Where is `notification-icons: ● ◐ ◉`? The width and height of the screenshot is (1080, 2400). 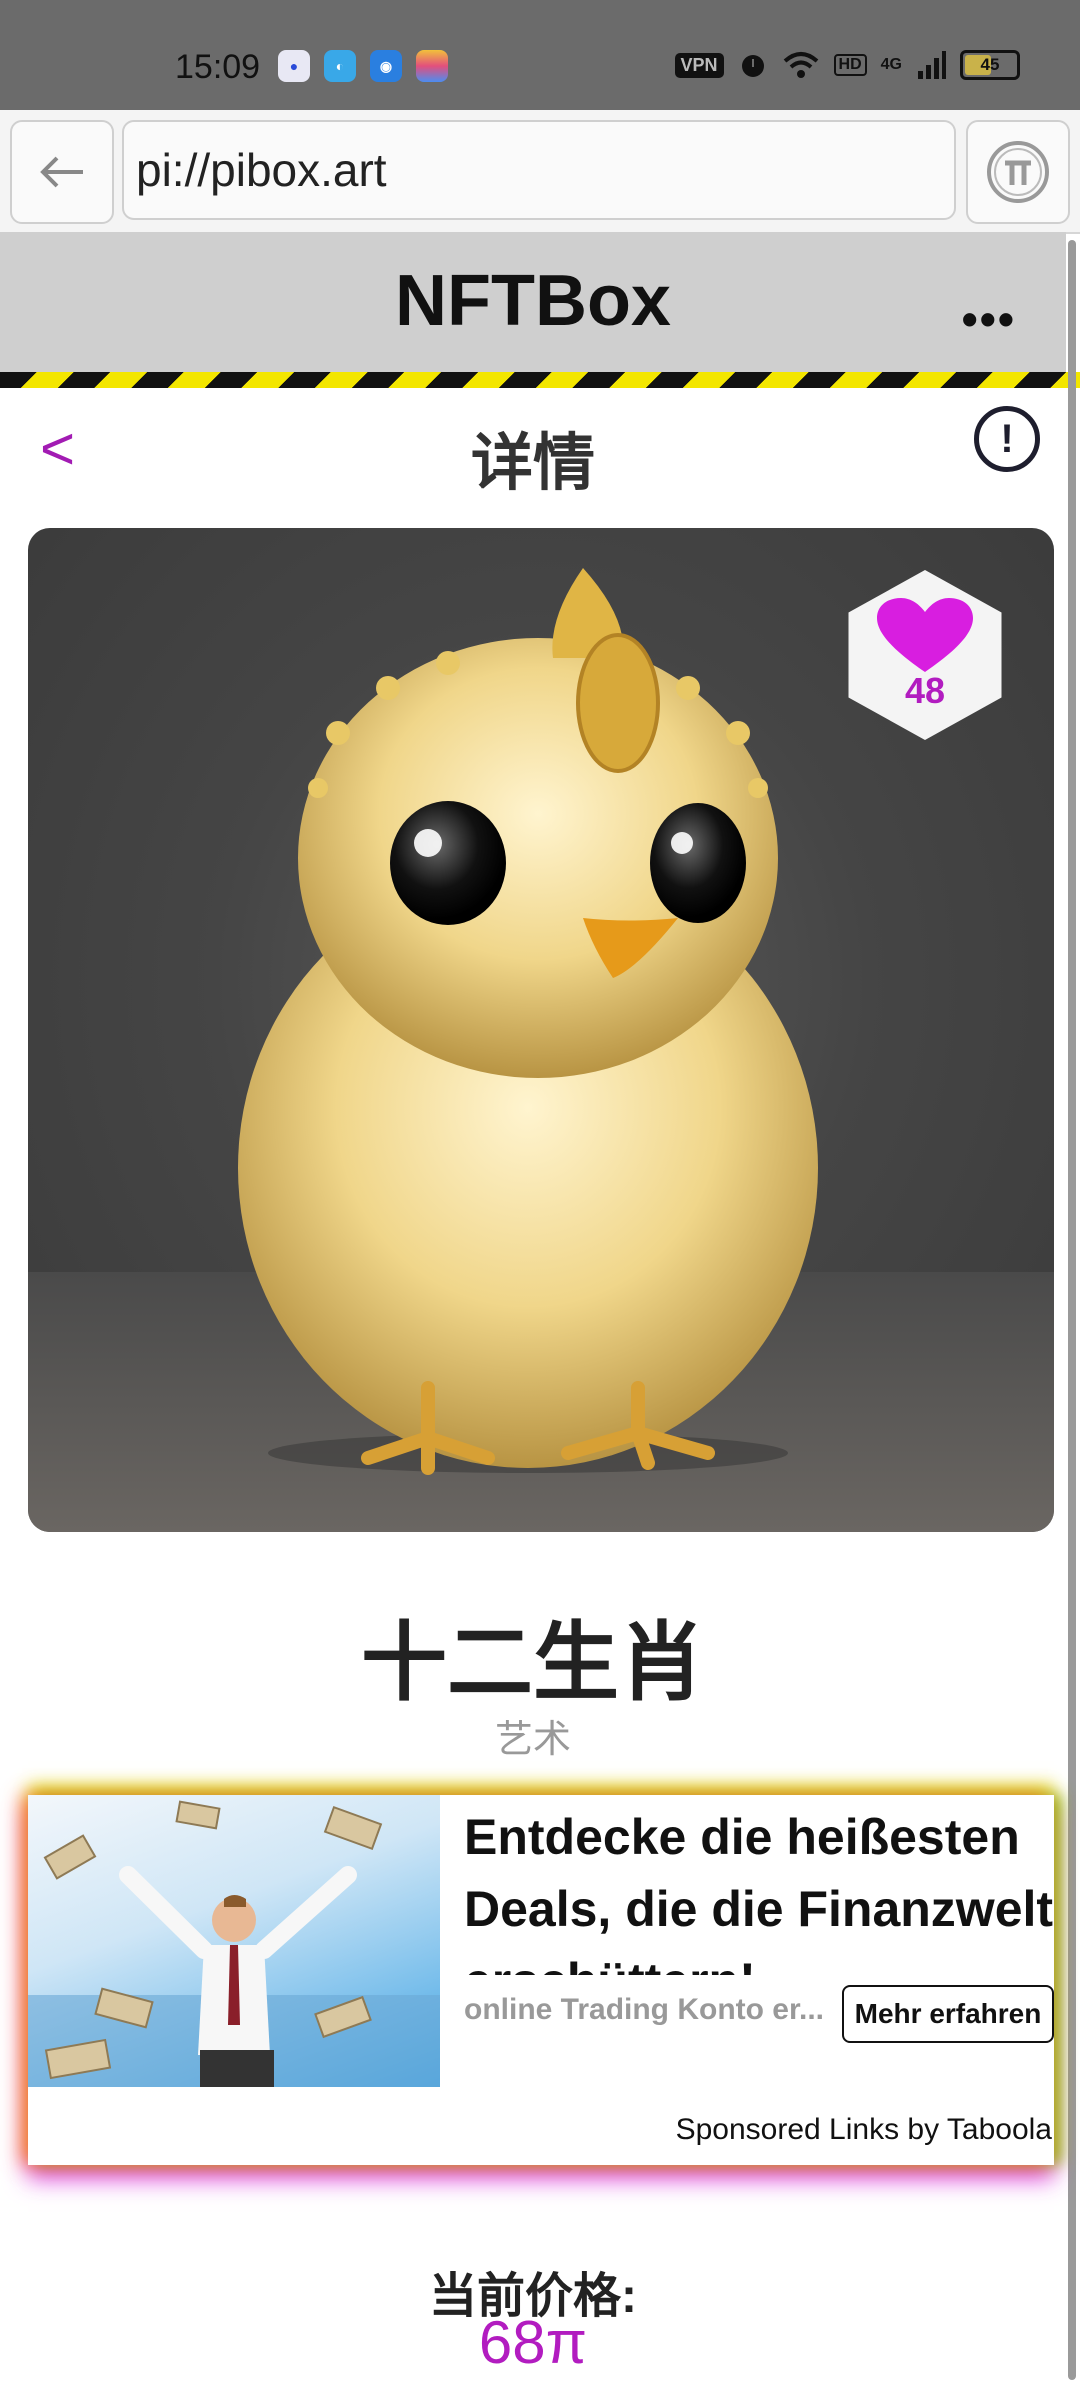
notification-icons: ● ◐ ◉ is located at coordinates (363, 66).